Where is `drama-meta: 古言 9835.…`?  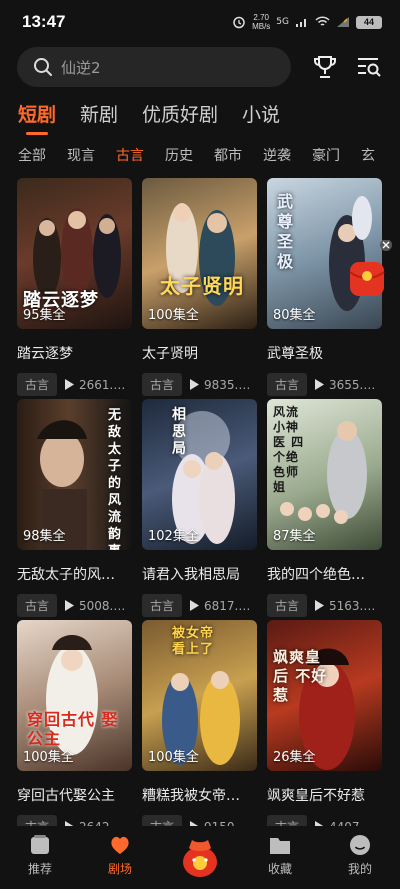
drama-meta: 古言 9835.… is located at coordinates (199, 384).